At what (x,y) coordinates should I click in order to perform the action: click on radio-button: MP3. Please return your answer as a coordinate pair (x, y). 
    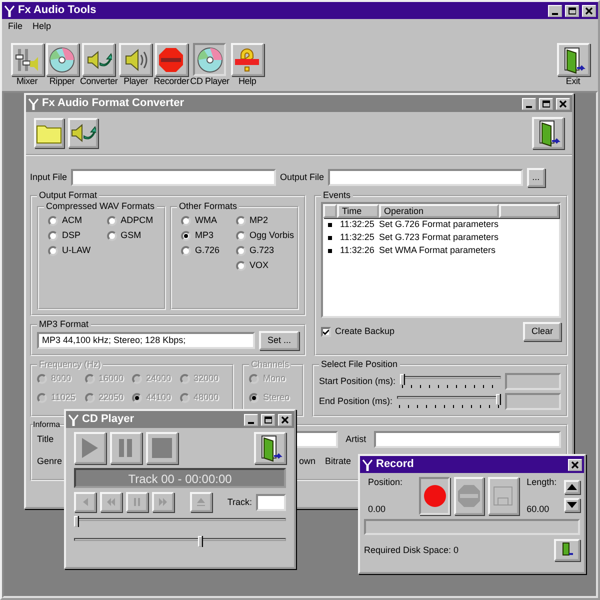
    Looking at the image, I should click on (200, 235).